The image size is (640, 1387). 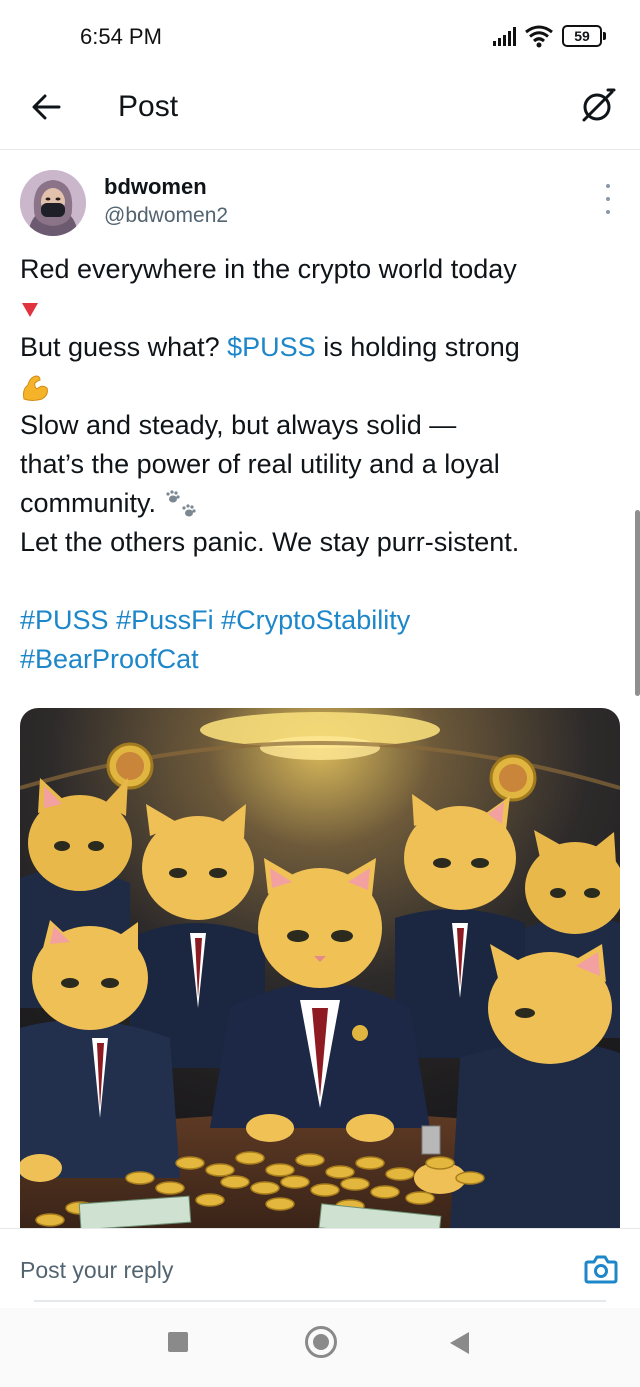 I want to click on status-icons: 59, so click(x=549, y=36).